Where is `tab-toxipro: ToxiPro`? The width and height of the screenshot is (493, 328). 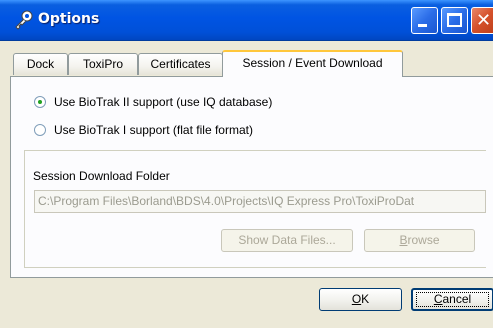
tab-toxipro: ToxiPro is located at coordinates (103, 64).